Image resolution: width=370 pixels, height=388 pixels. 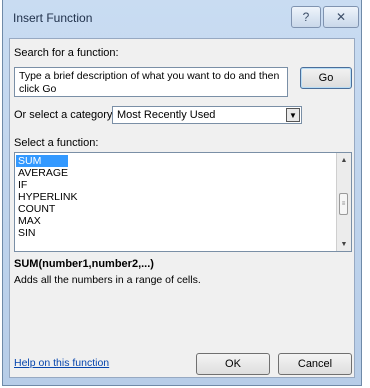 What do you see at coordinates (53, 18) in the screenshot?
I see `dialog-title: Insert Function` at bounding box center [53, 18].